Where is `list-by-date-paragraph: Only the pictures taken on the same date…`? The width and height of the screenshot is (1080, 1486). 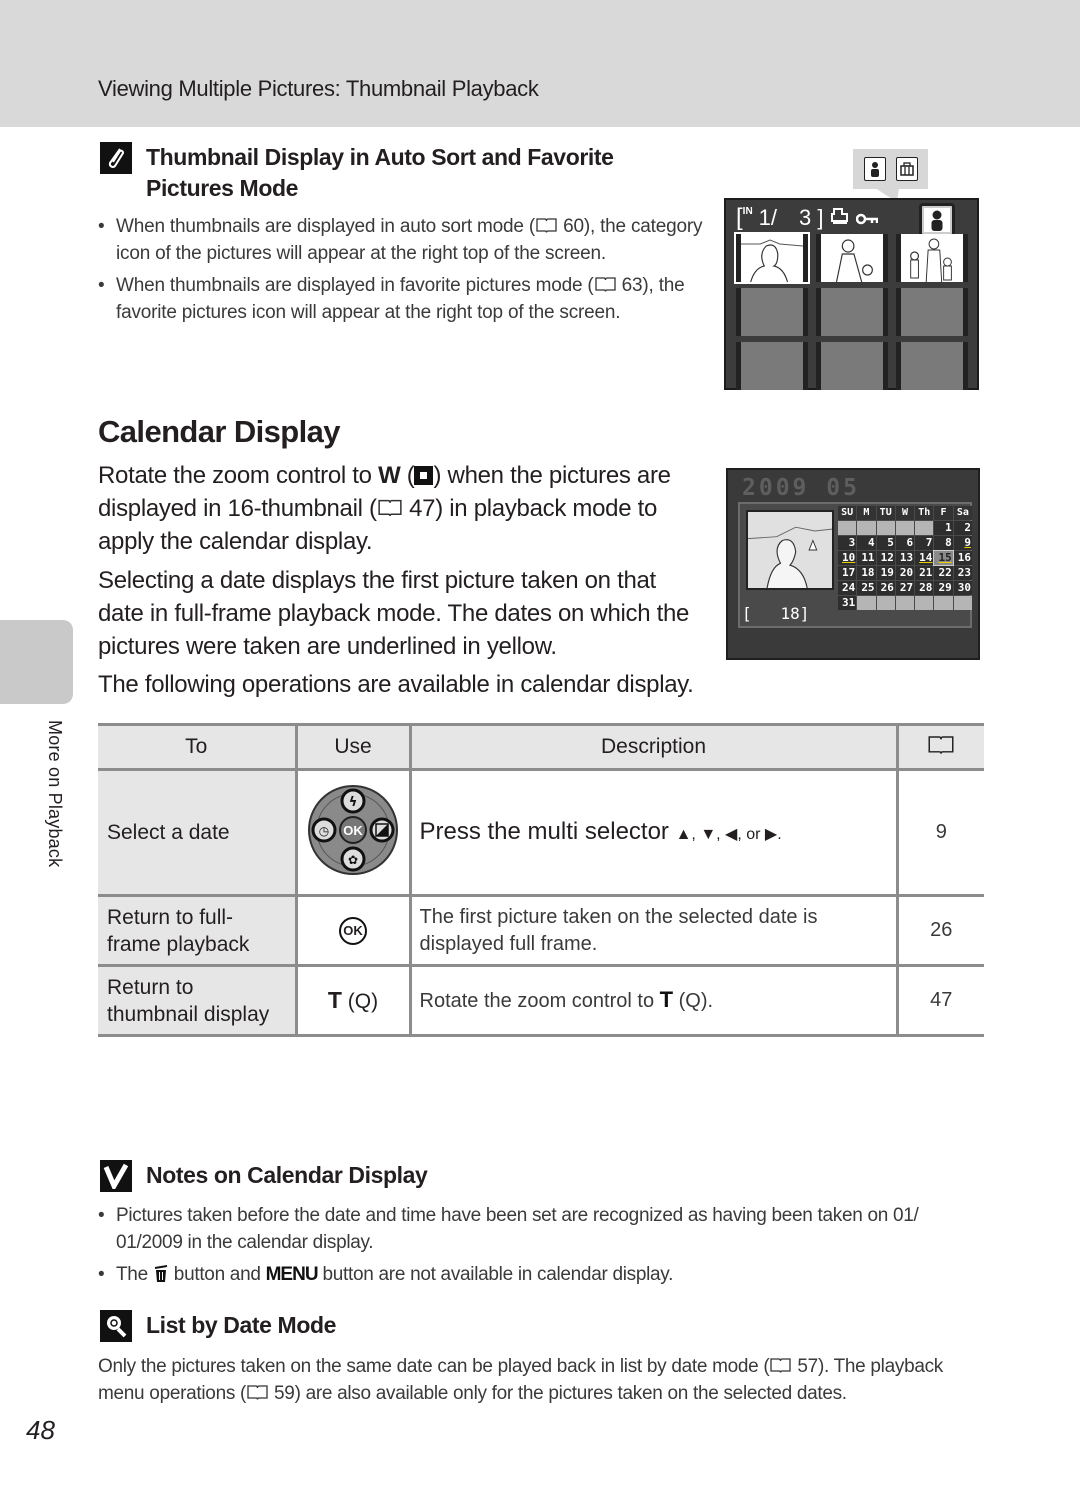
list-by-date-paragraph: Only the pictures taken on the same date… is located at coordinates (521, 1380).